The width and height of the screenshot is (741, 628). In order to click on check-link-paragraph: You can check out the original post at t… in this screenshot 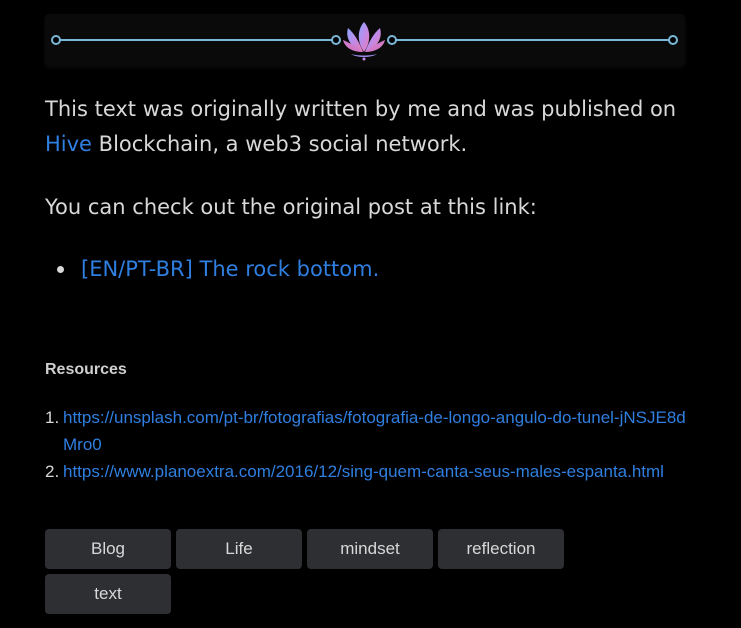, I will do `click(291, 207)`.